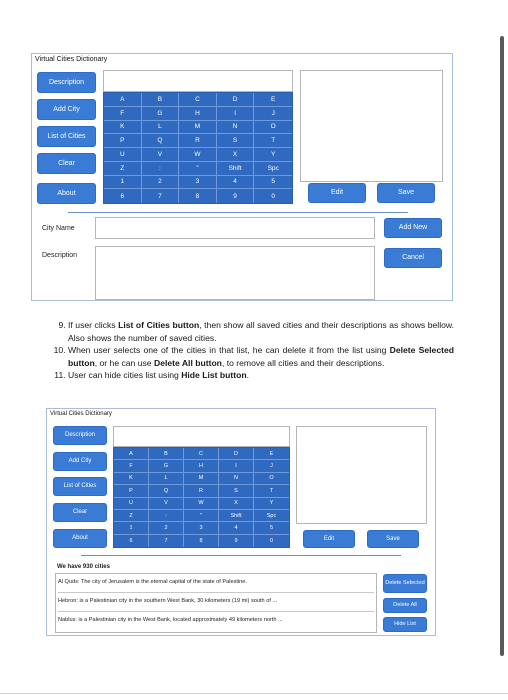 This screenshot has width=508, height=700. Describe the element at coordinates (405, 605) in the screenshot. I see `delete-all-button: Delete All` at that location.